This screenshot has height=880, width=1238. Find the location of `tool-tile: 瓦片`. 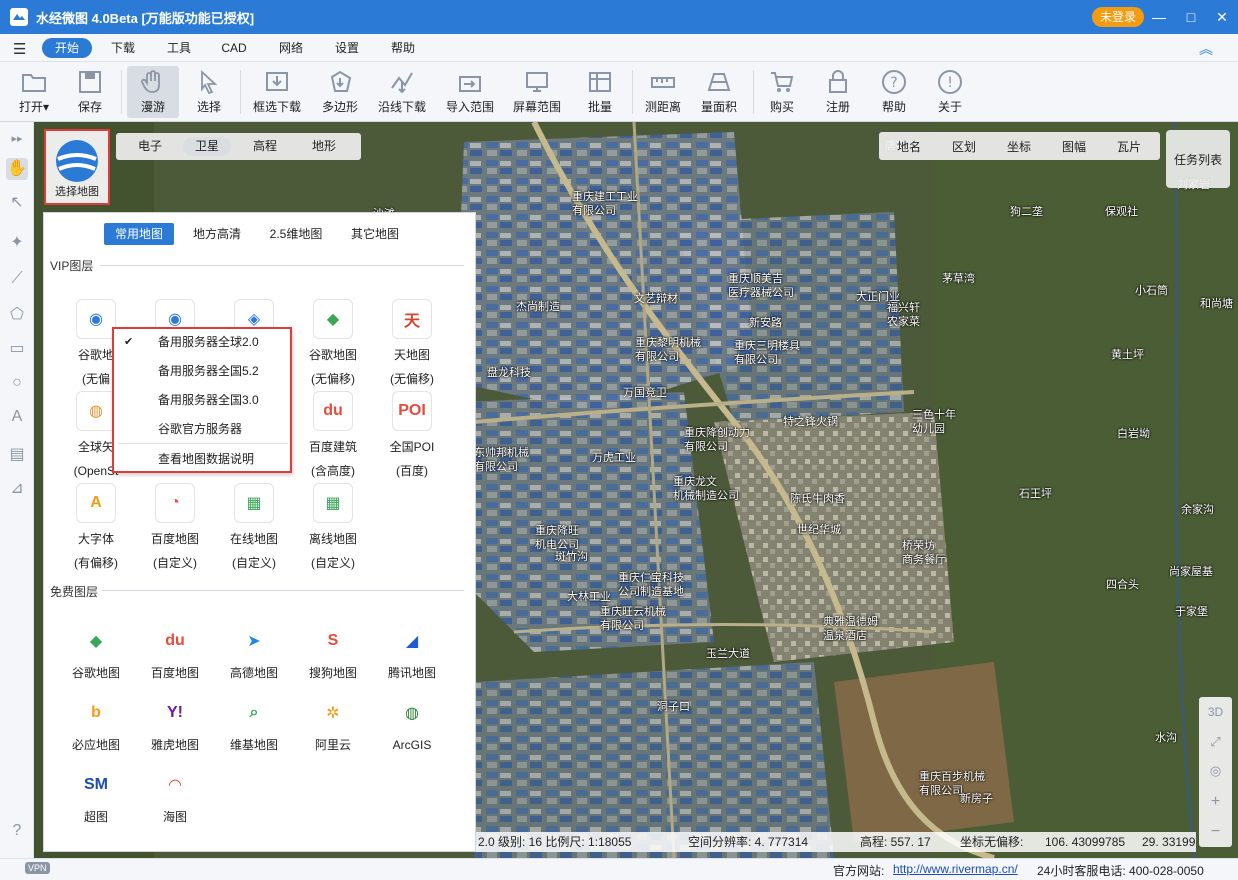

tool-tile: 瓦片 is located at coordinates (1129, 146).